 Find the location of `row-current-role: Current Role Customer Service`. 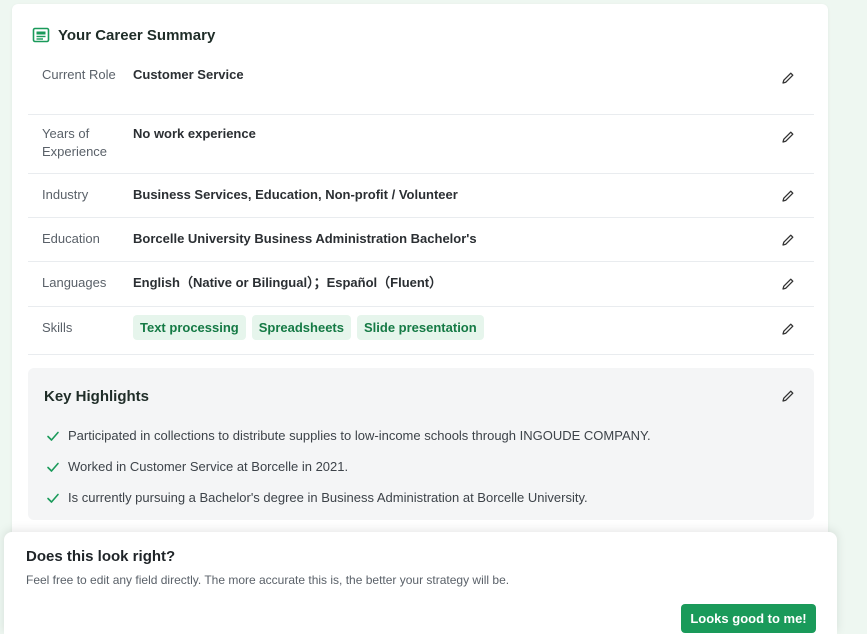

row-current-role: Current Role Customer Service is located at coordinates (421, 85).